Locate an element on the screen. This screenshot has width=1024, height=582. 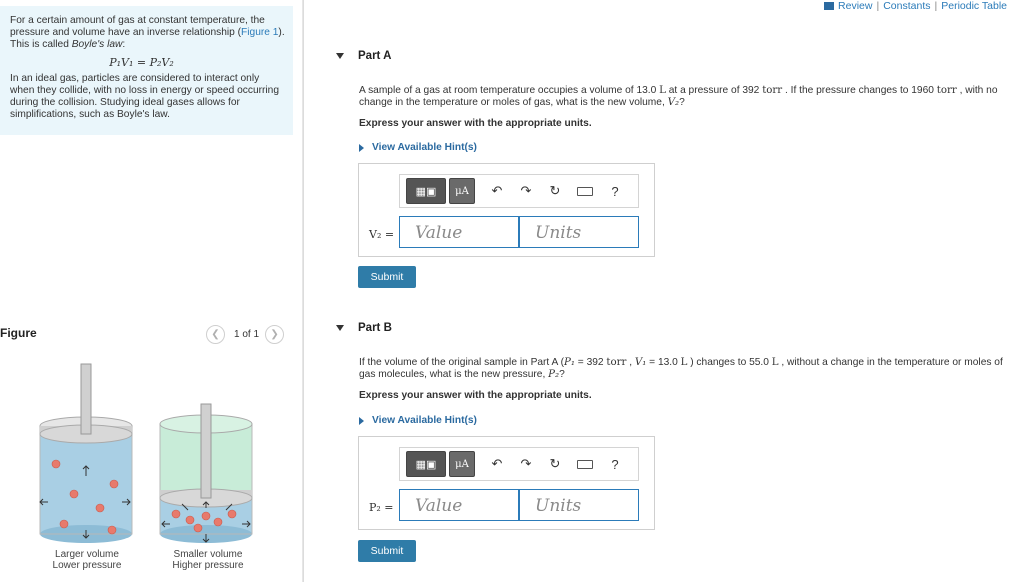
part-a-hint-label: View Available Hint(s) is located at coordinates (424, 147).